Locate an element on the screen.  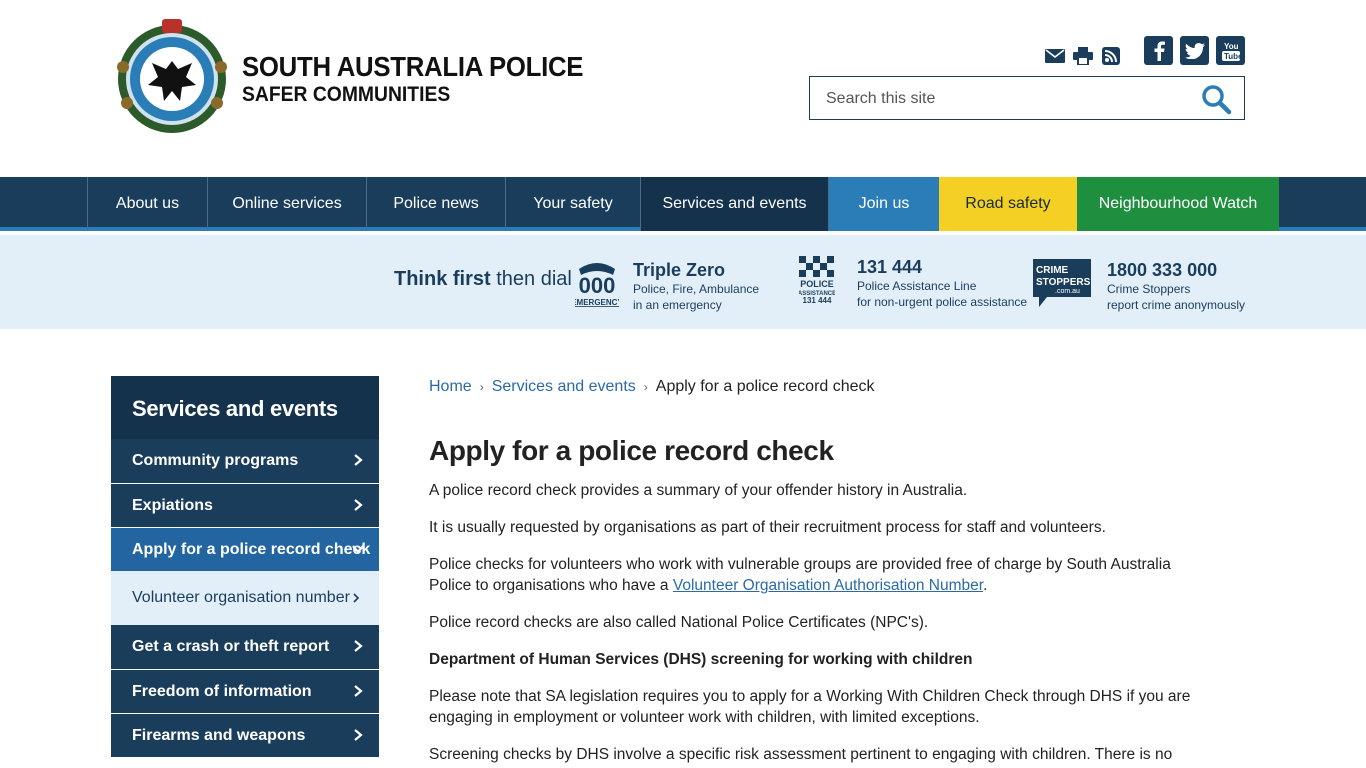
svg-text: 000 is located at coordinates (597, 285).